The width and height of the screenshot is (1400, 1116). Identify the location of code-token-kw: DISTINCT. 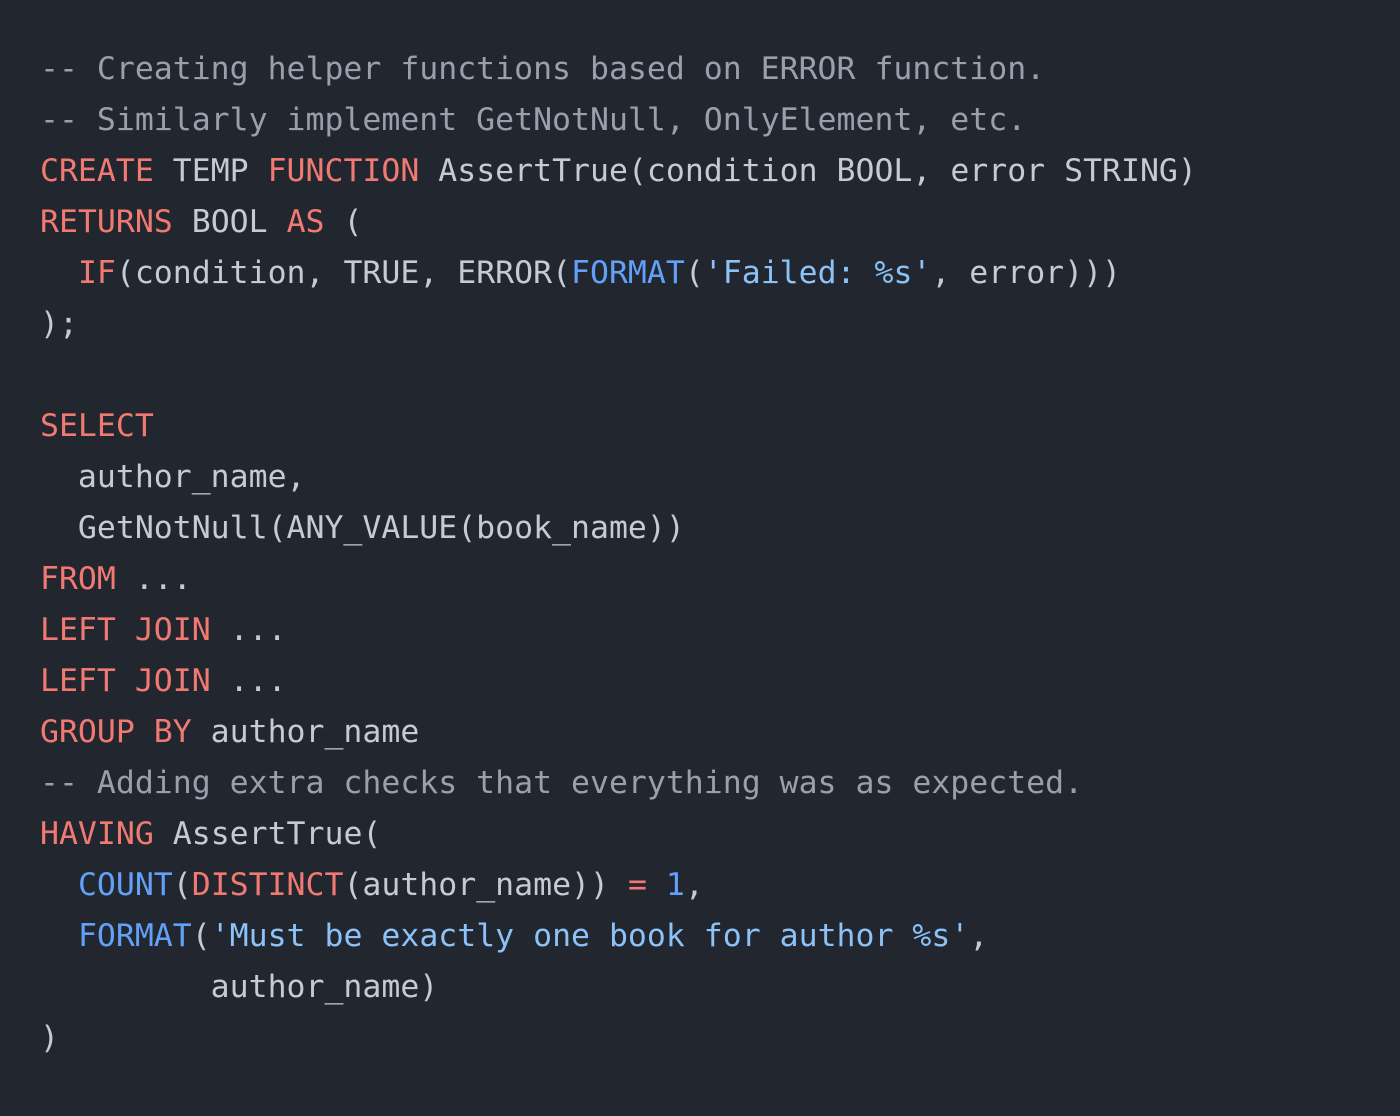
(267, 885).